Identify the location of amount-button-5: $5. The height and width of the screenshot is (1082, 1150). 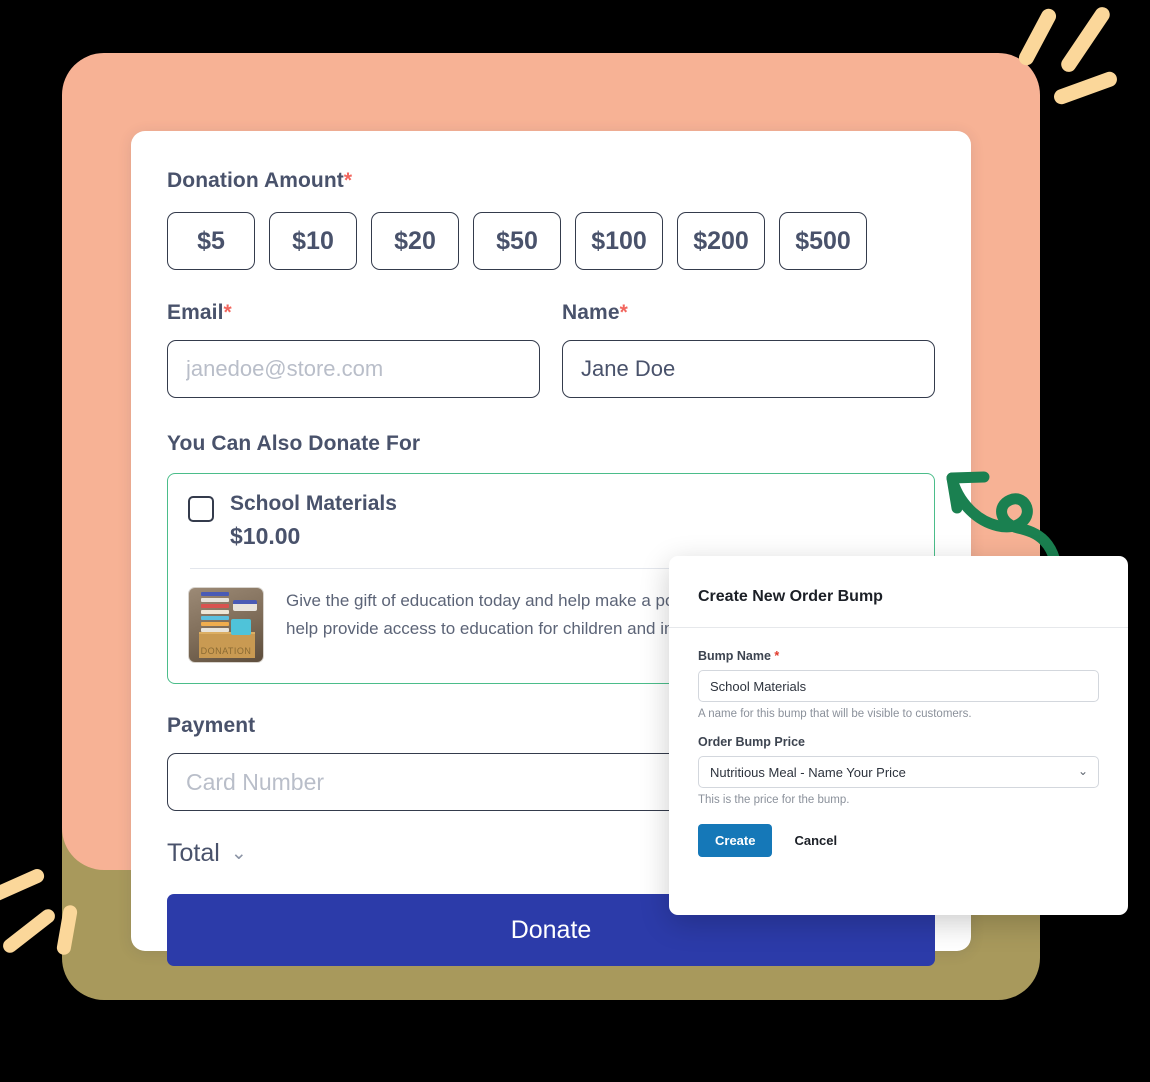
(211, 241).